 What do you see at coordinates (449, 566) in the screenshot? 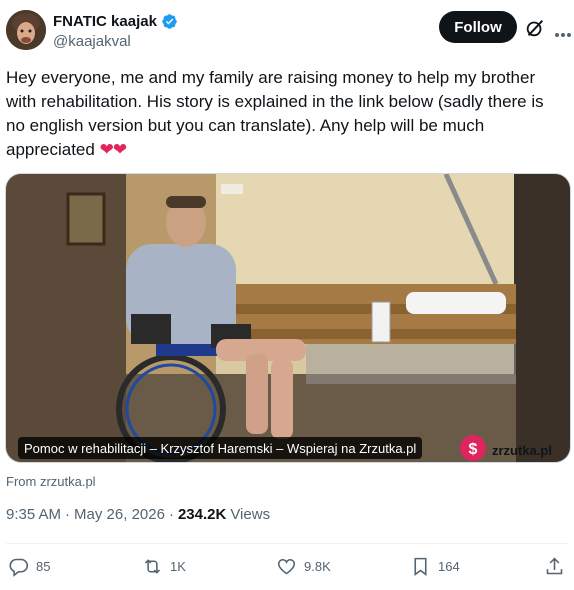
I see `bookmark-count: 164` at bounding box center [449, 566].